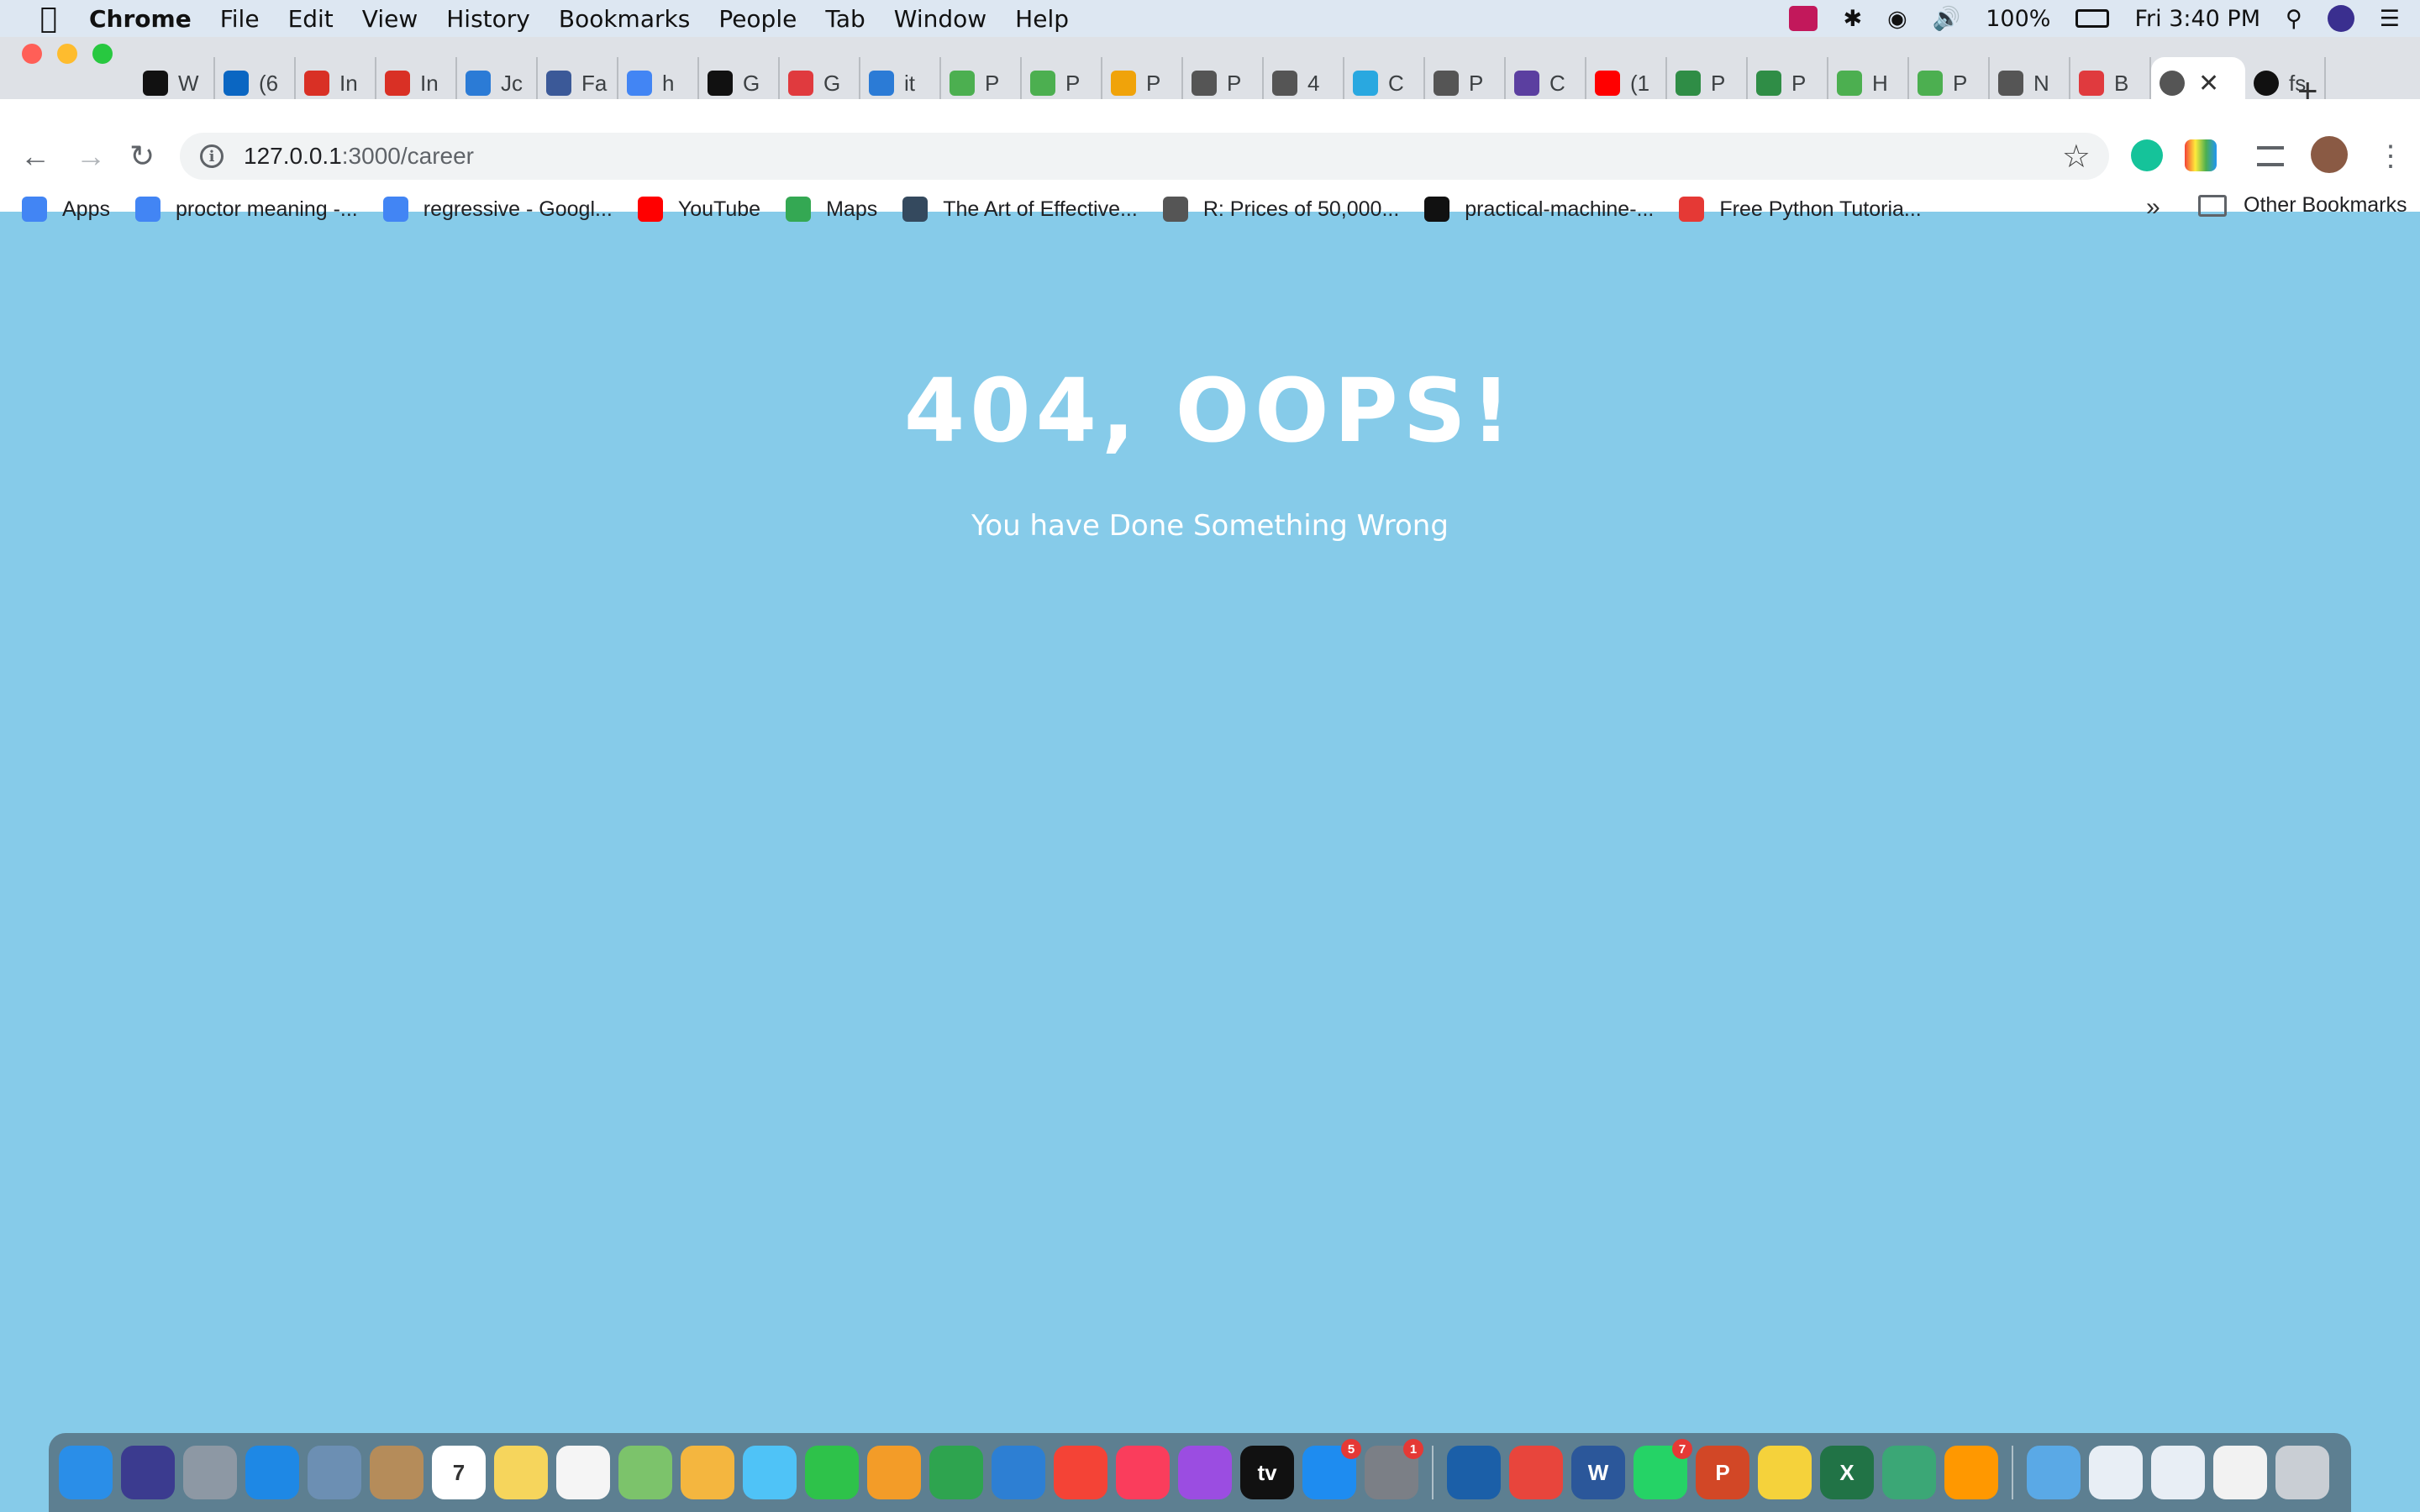 The image size is (2420, 1512). Describe the element at coordinates (2153, 207) in the screenshot. I see `more-bookmarks-chevron: »` at that location.